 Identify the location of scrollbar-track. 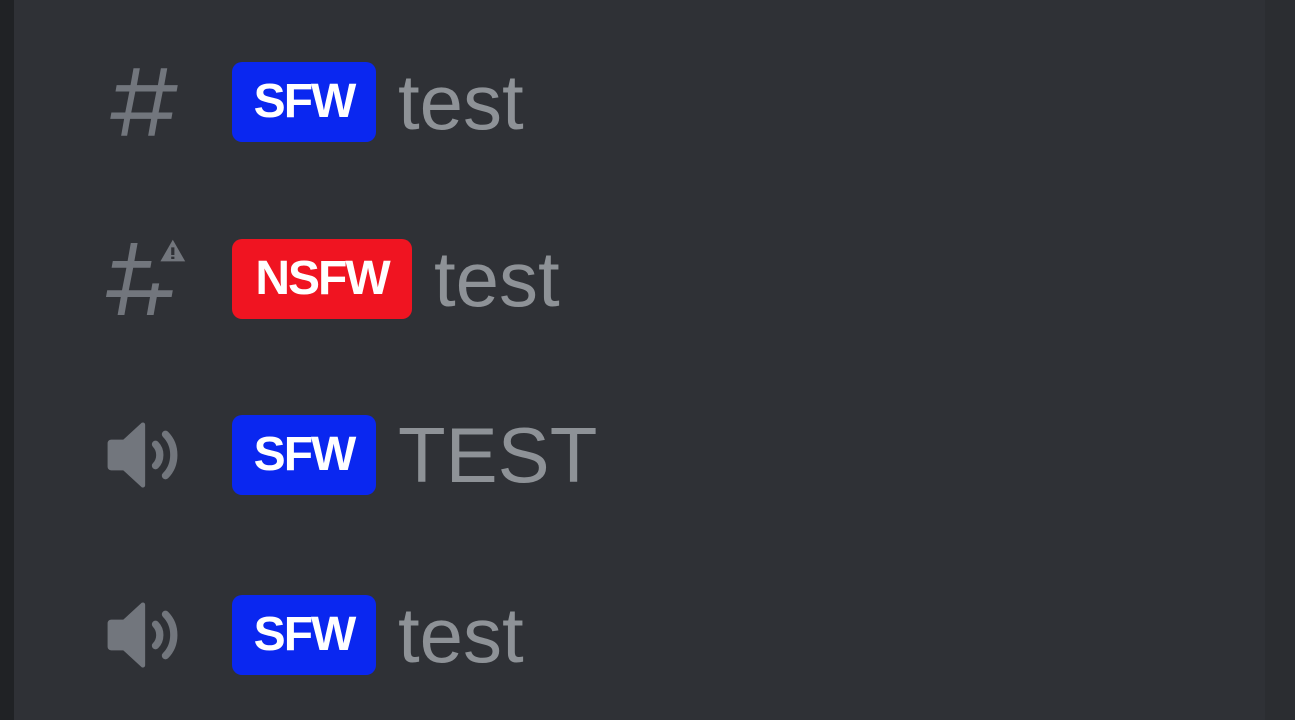
(1280, 360).